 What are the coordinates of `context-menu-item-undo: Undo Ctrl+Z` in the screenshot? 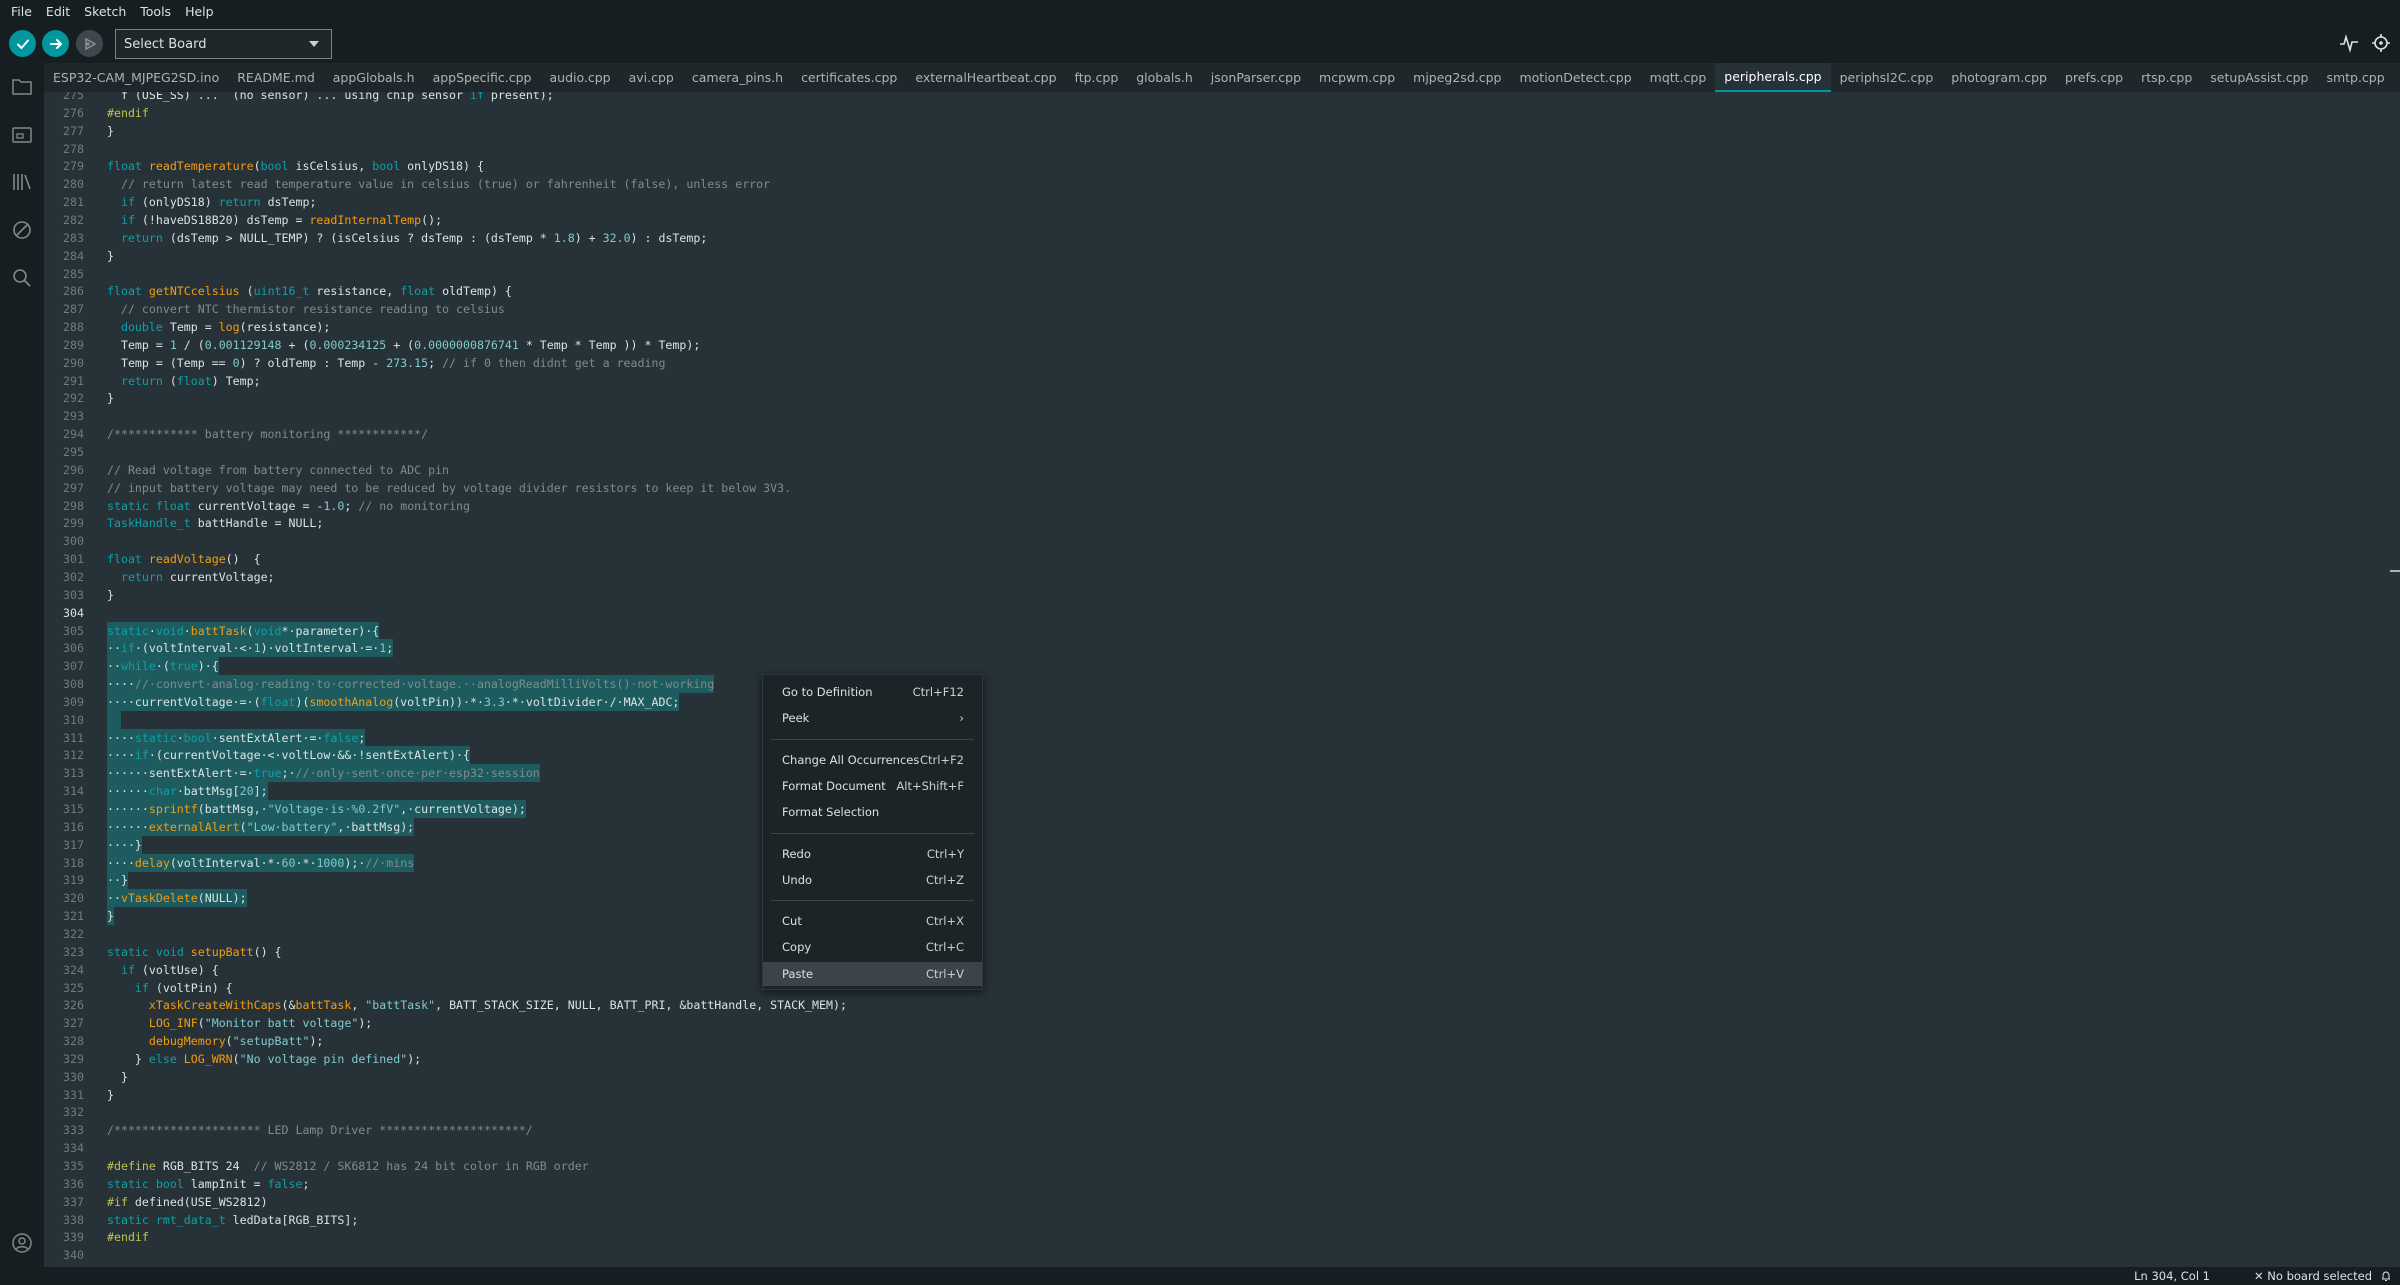 It's located at (872, 880).